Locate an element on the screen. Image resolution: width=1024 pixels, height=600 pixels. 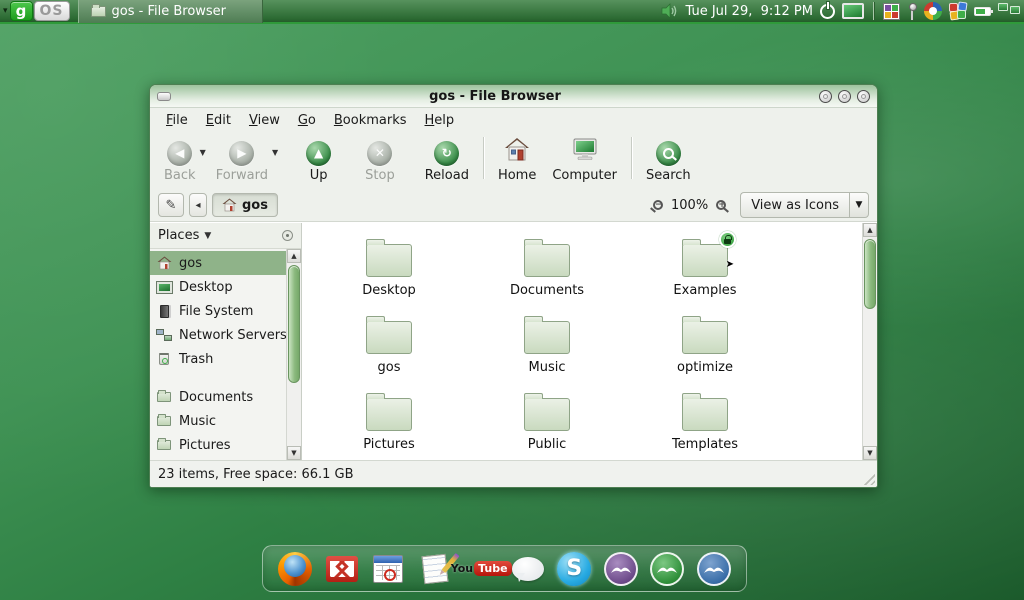
menu-edit: Edit is located at coordinates (218, 120).